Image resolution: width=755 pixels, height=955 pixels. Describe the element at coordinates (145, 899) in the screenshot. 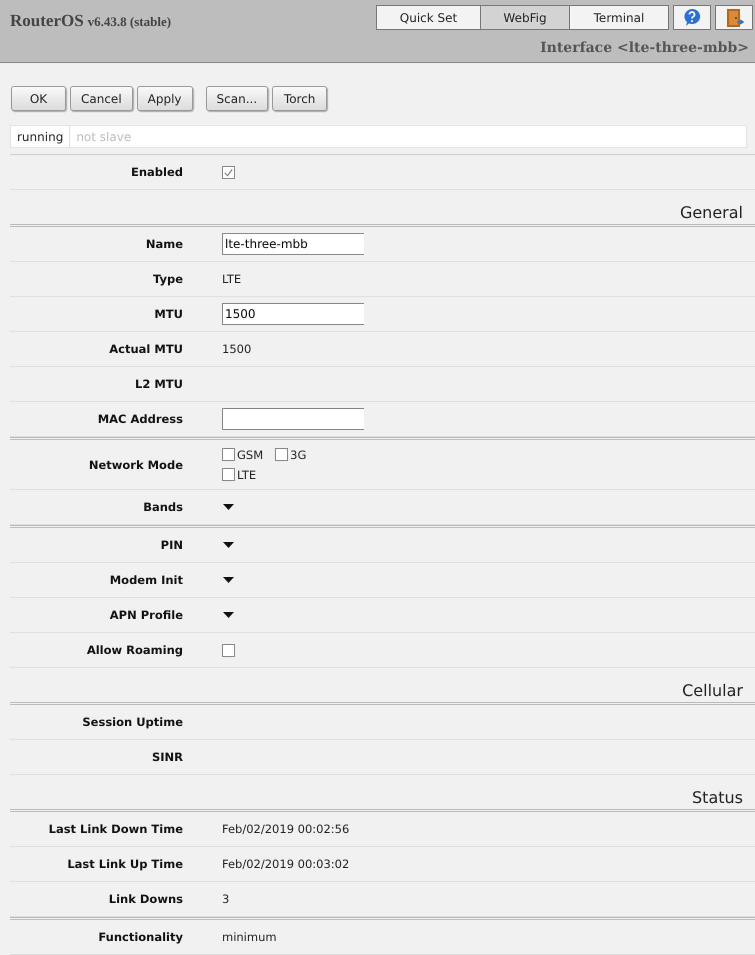

I see `field-label: Link Downs` at that location.